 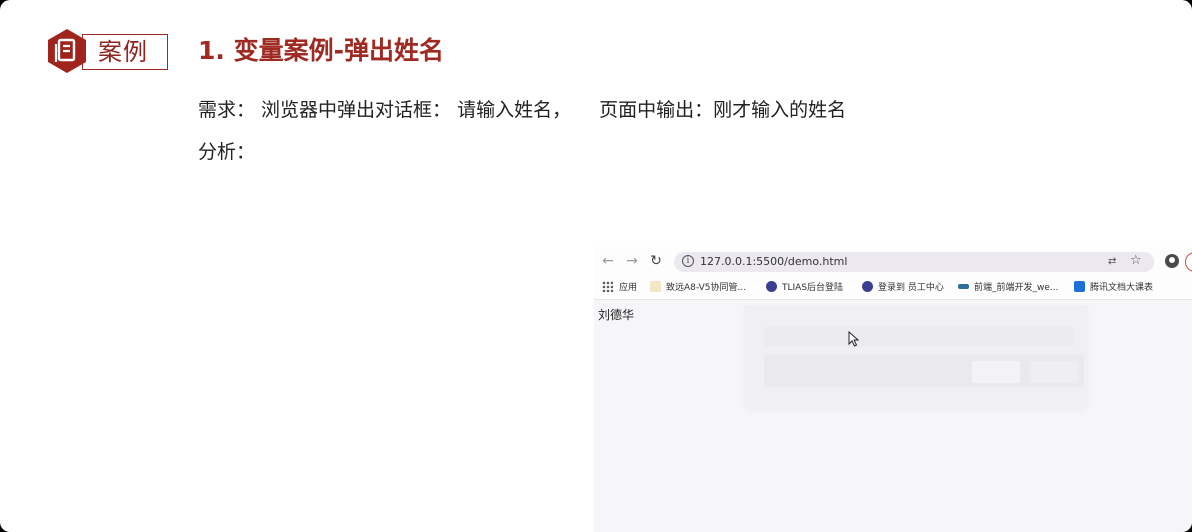 I want to click on page-output-text: 刘德华, so click(x=616, y=315).